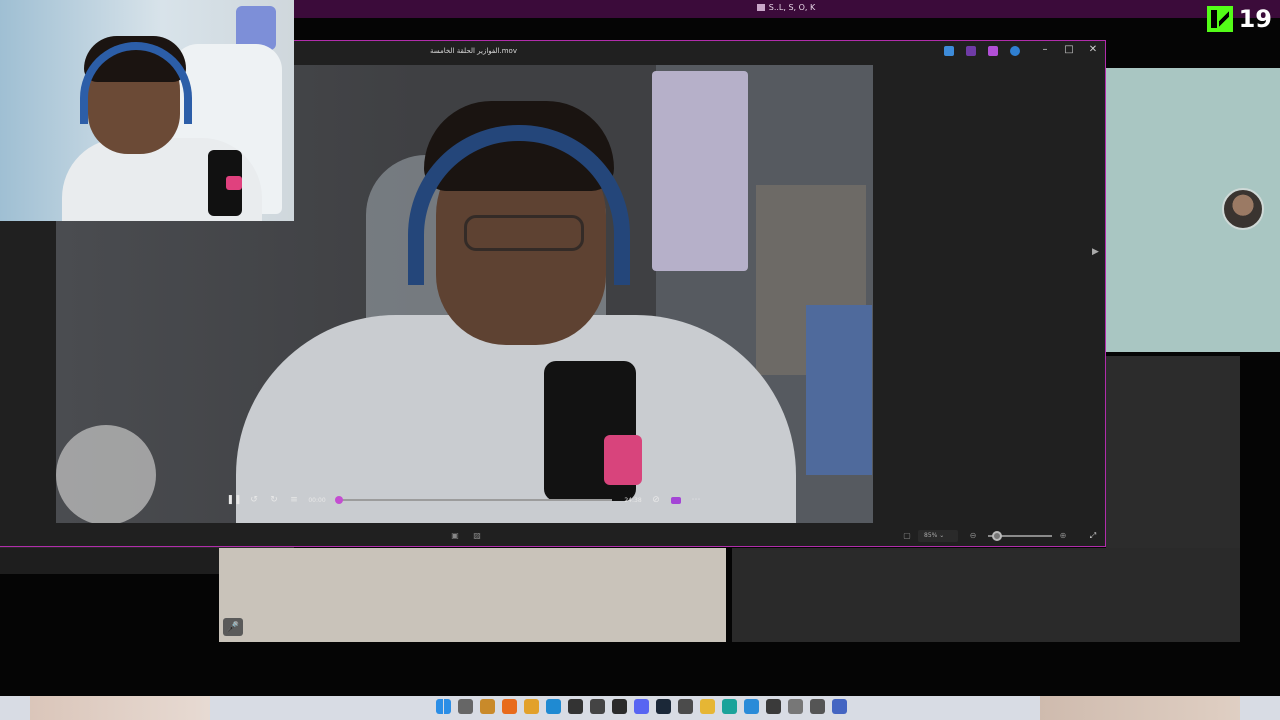  I want to click on obs-icon, so click(597, 706).